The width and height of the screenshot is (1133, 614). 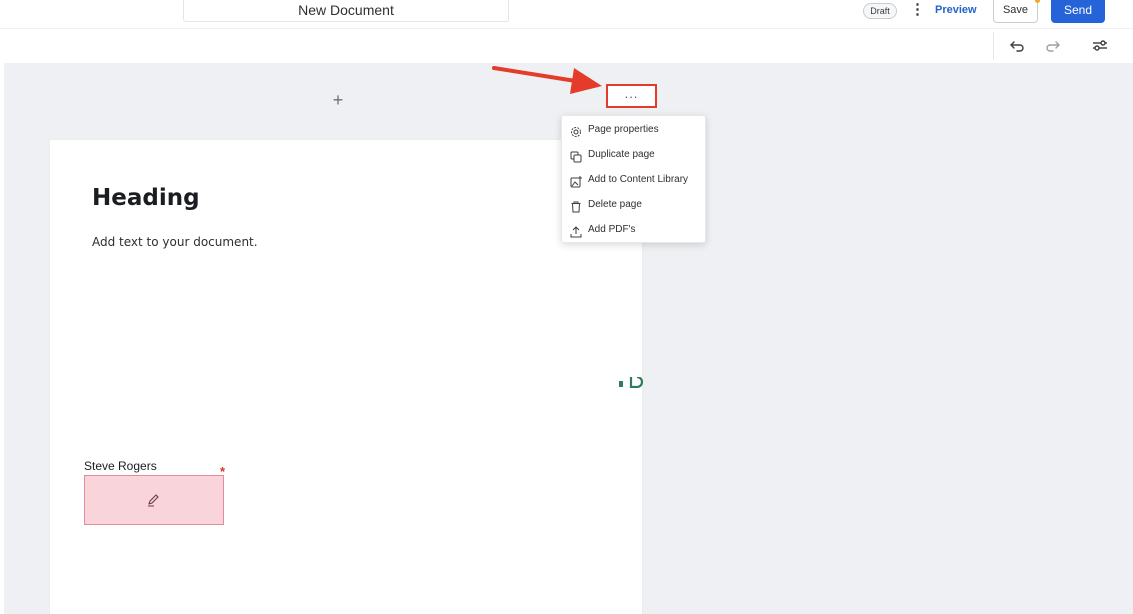 I want to click on unsaved-indicator, so click(x=1037, y=1).